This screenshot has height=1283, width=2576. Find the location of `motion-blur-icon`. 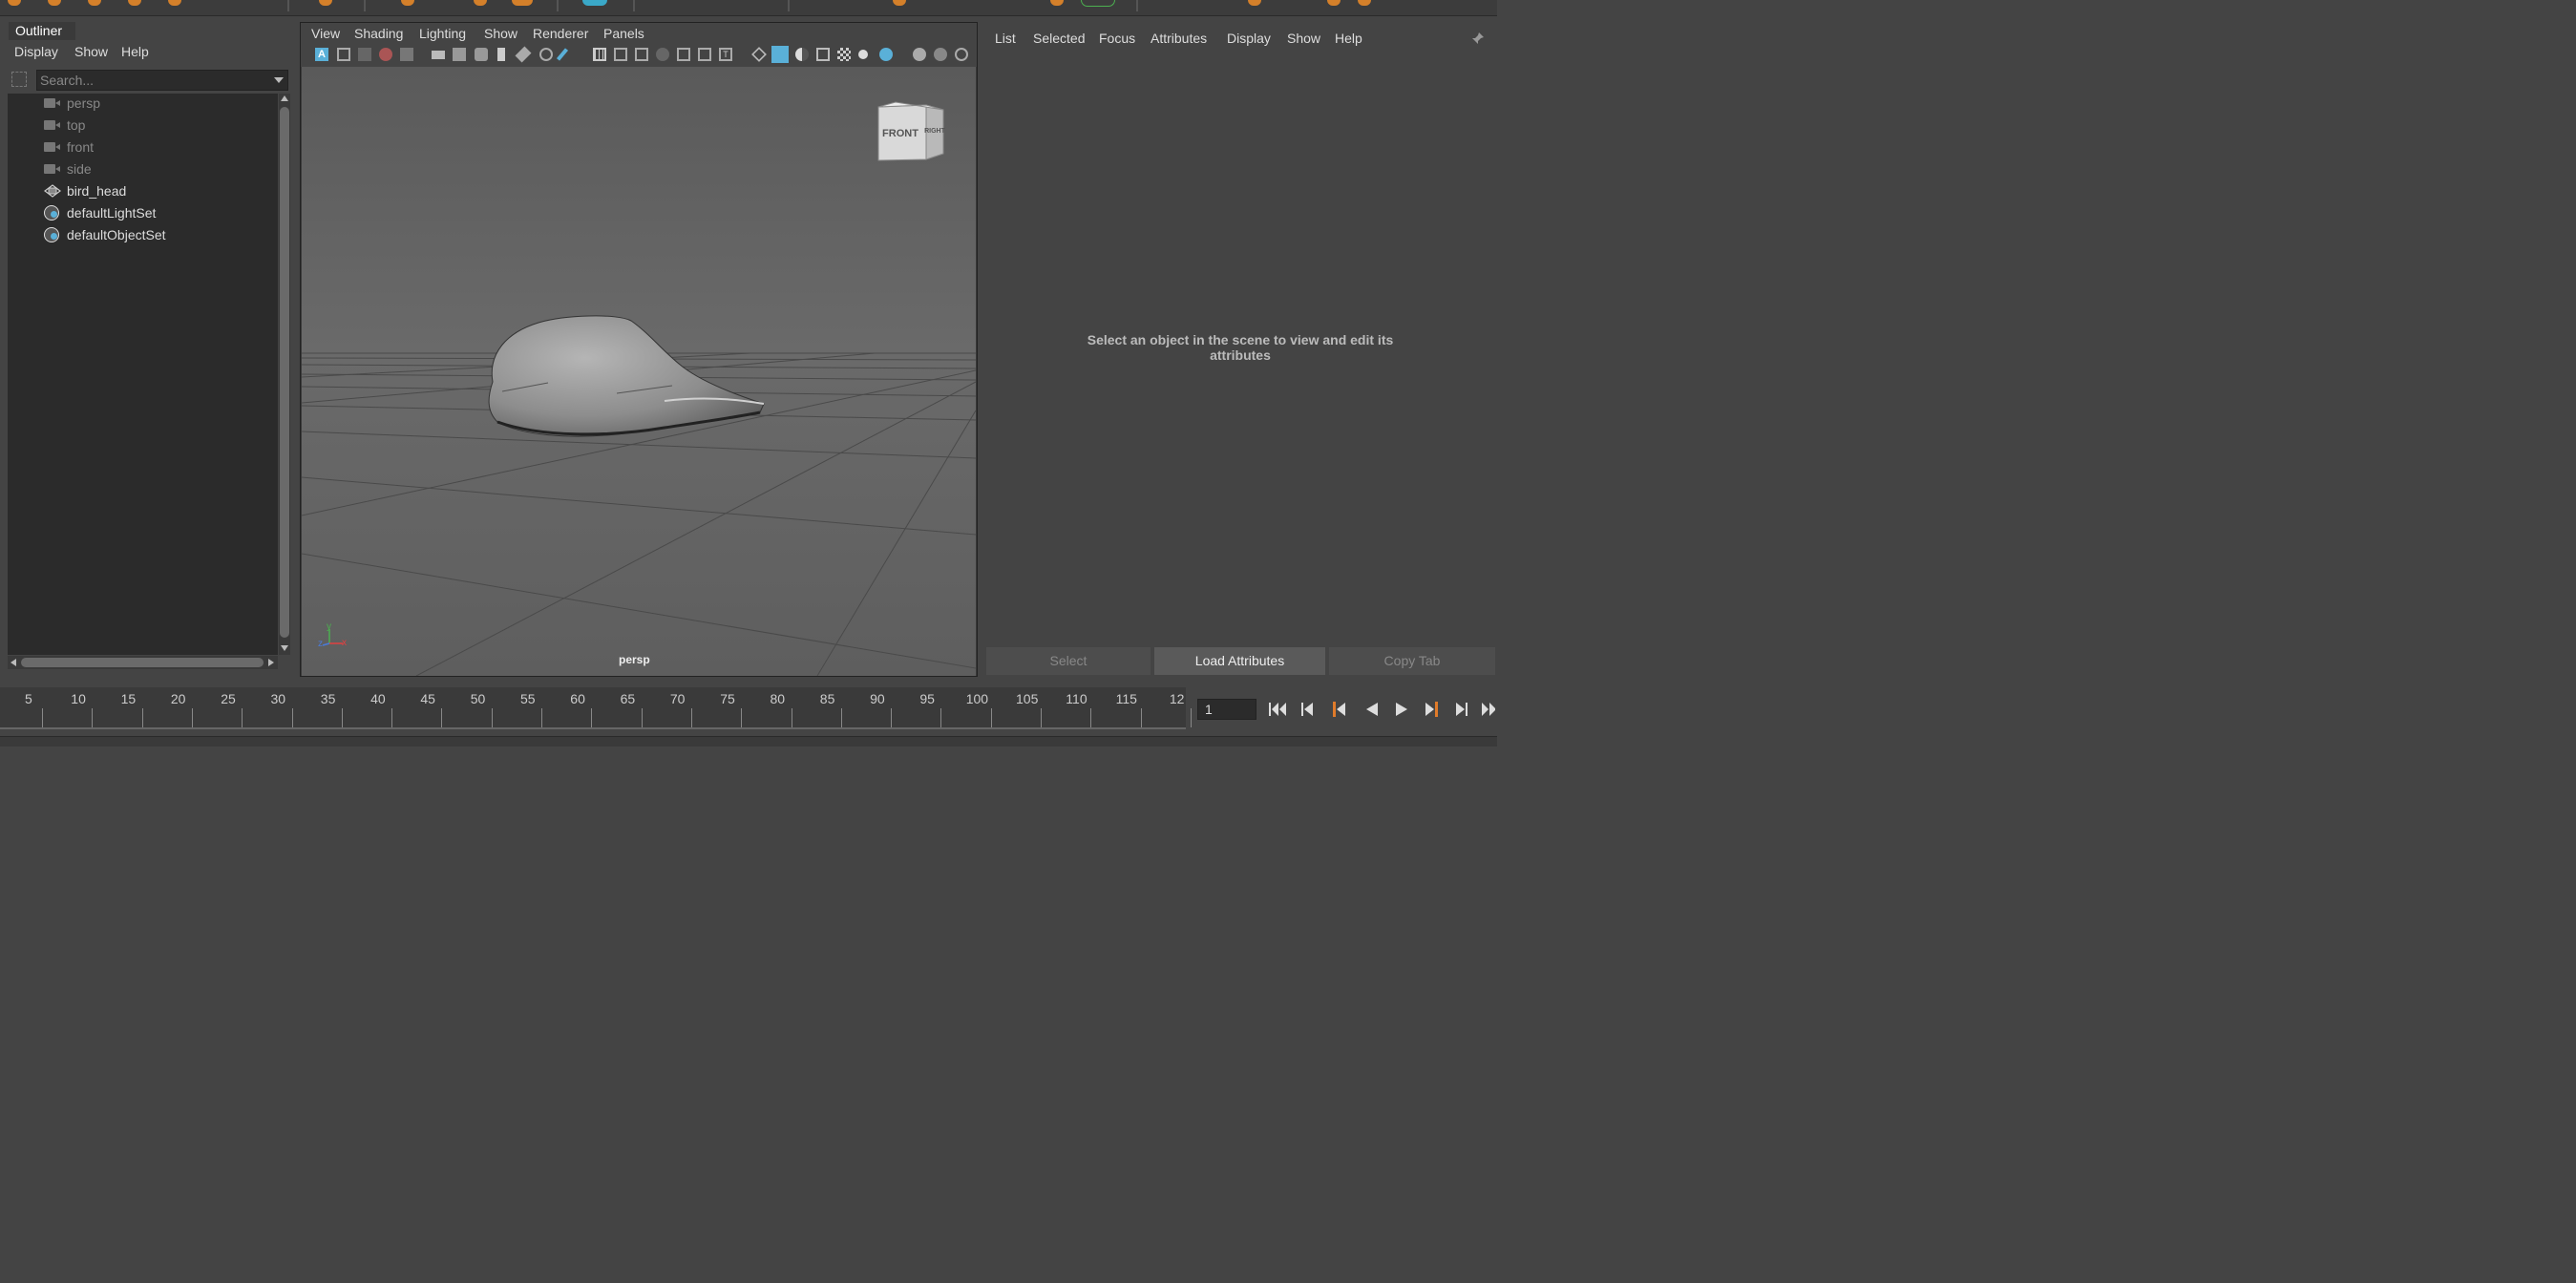

motion-blur-icon is located at coordinates (940, 54).